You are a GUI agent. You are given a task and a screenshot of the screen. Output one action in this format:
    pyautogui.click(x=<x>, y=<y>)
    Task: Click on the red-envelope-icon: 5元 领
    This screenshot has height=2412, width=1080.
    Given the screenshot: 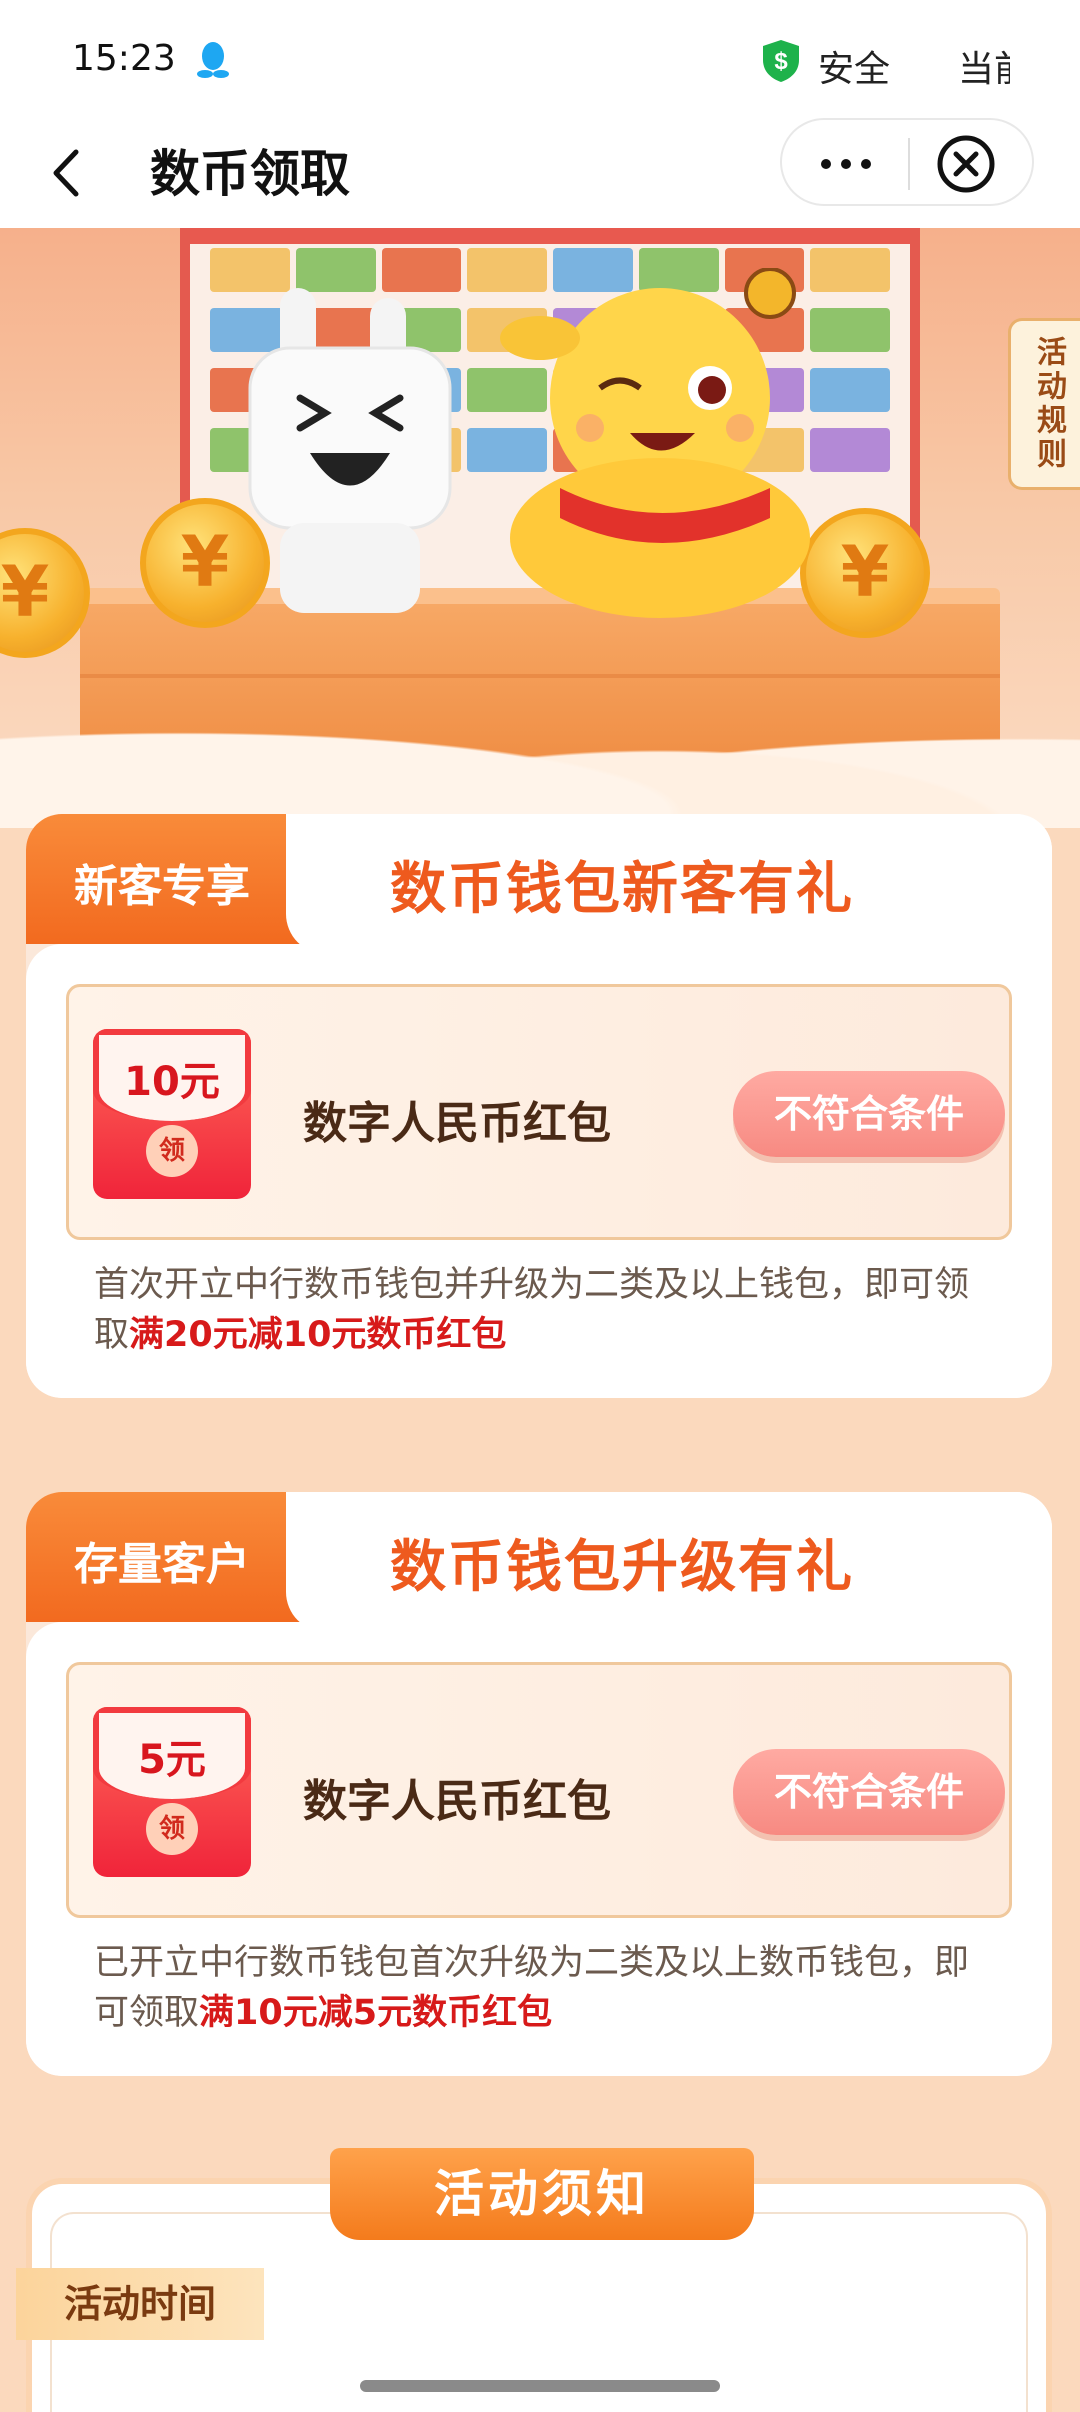 What is the action you would take?
    pyautogui.click(x=172, y=1792)
    